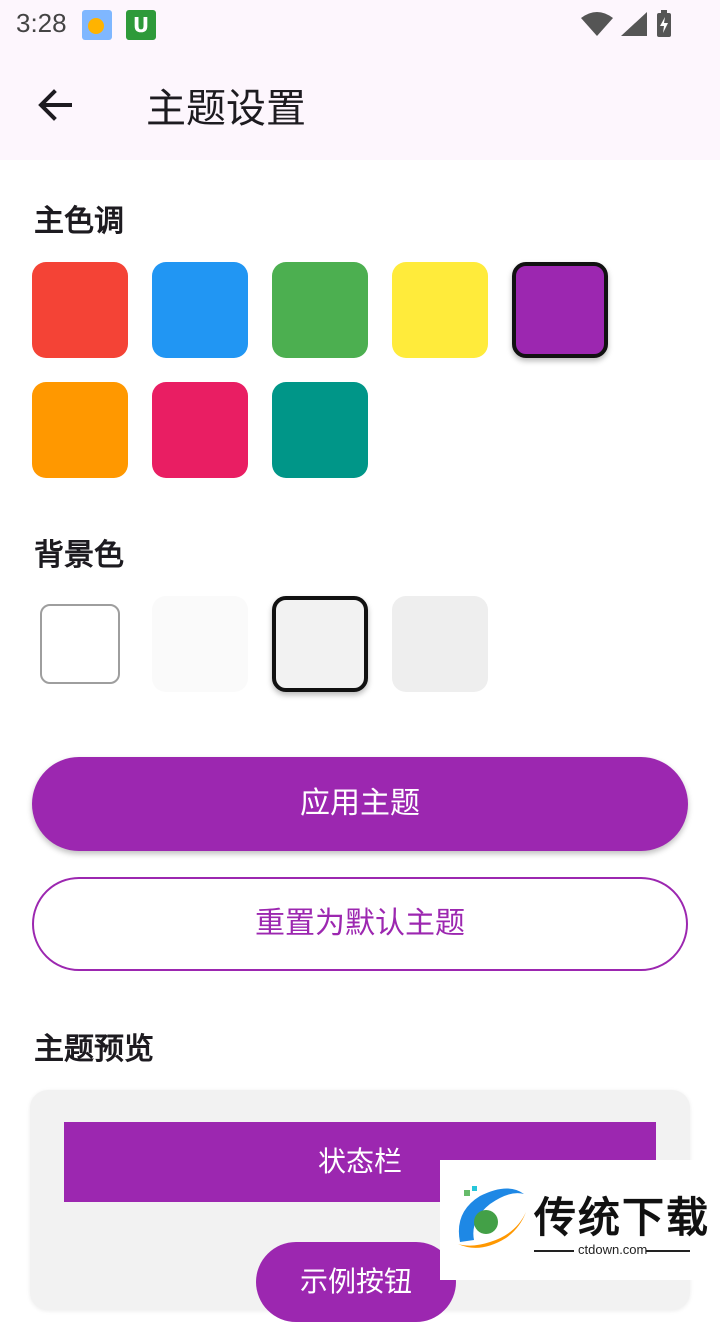 The width and height of the screenshot is (720, 1322). I want to click on watermark-text: 传统下载, so click(622, 1217).